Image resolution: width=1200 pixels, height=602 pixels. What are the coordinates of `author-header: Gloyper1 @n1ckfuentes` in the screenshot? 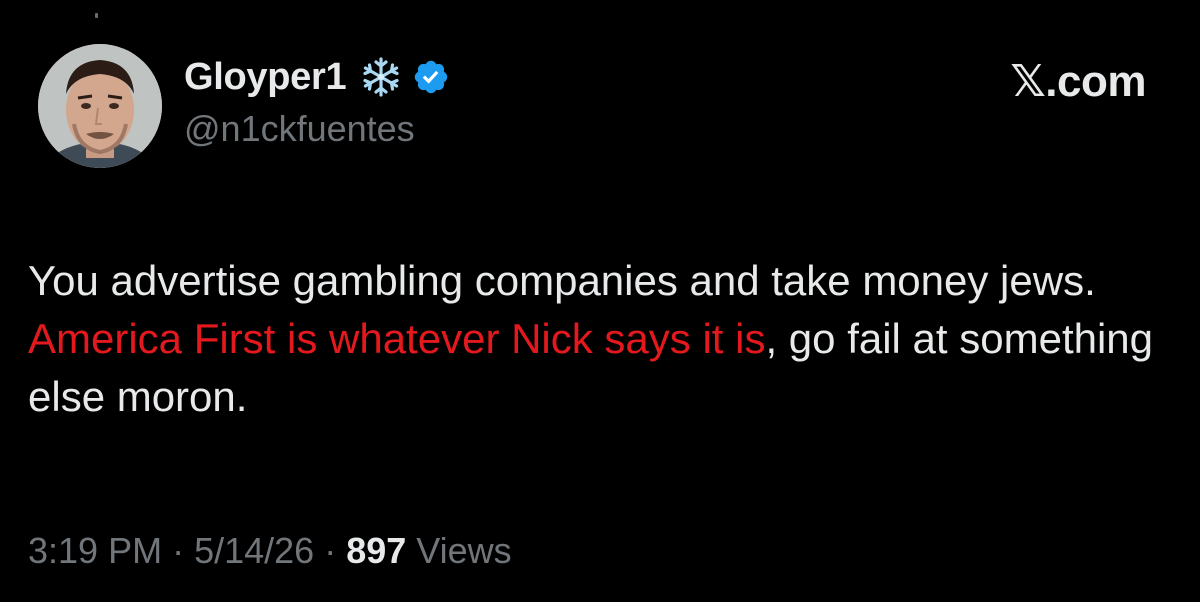 It's located at (317, 101).